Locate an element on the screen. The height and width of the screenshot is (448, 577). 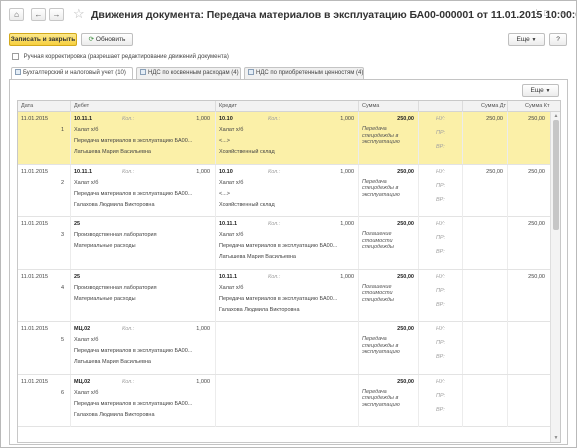
home-button: ⌂ is located at coordinates (16, 14).